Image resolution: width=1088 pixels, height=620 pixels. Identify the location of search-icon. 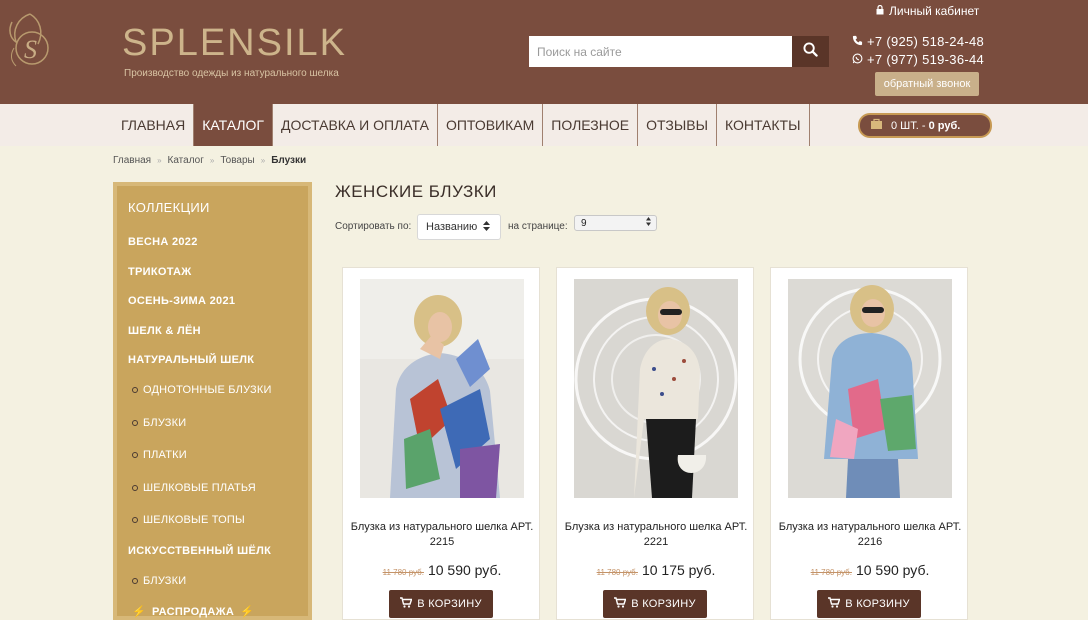
(810, 51).